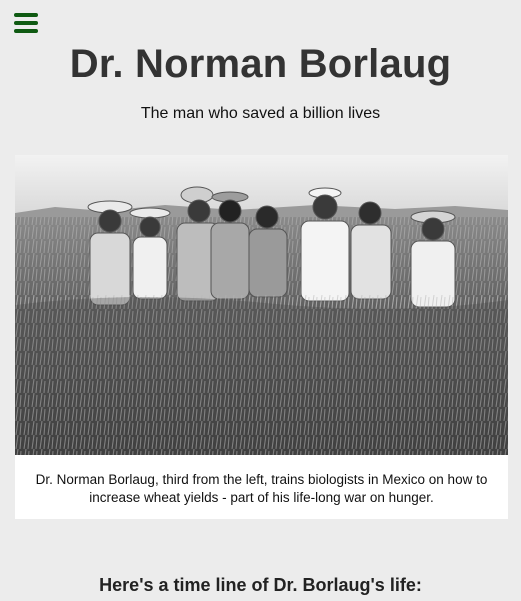 The height and width of the screenshot is (601, 521). What do you see at coordinates (260, 113) in the screenshot?
I see `page-subtitle: The man who saved a billion lives` at bounding box center [260, 113].